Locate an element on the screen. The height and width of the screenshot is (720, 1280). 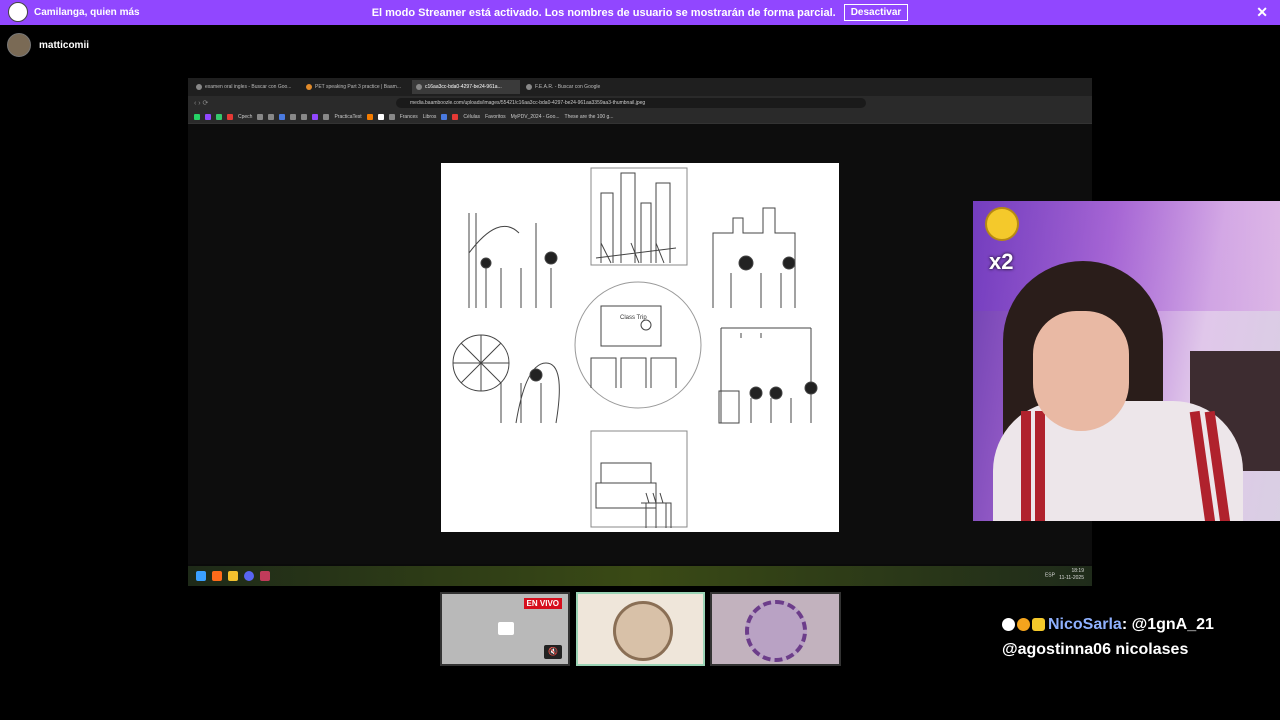
chat-message: NicoSarla: @1gnA_21 is located at coordinates (1108, 624).